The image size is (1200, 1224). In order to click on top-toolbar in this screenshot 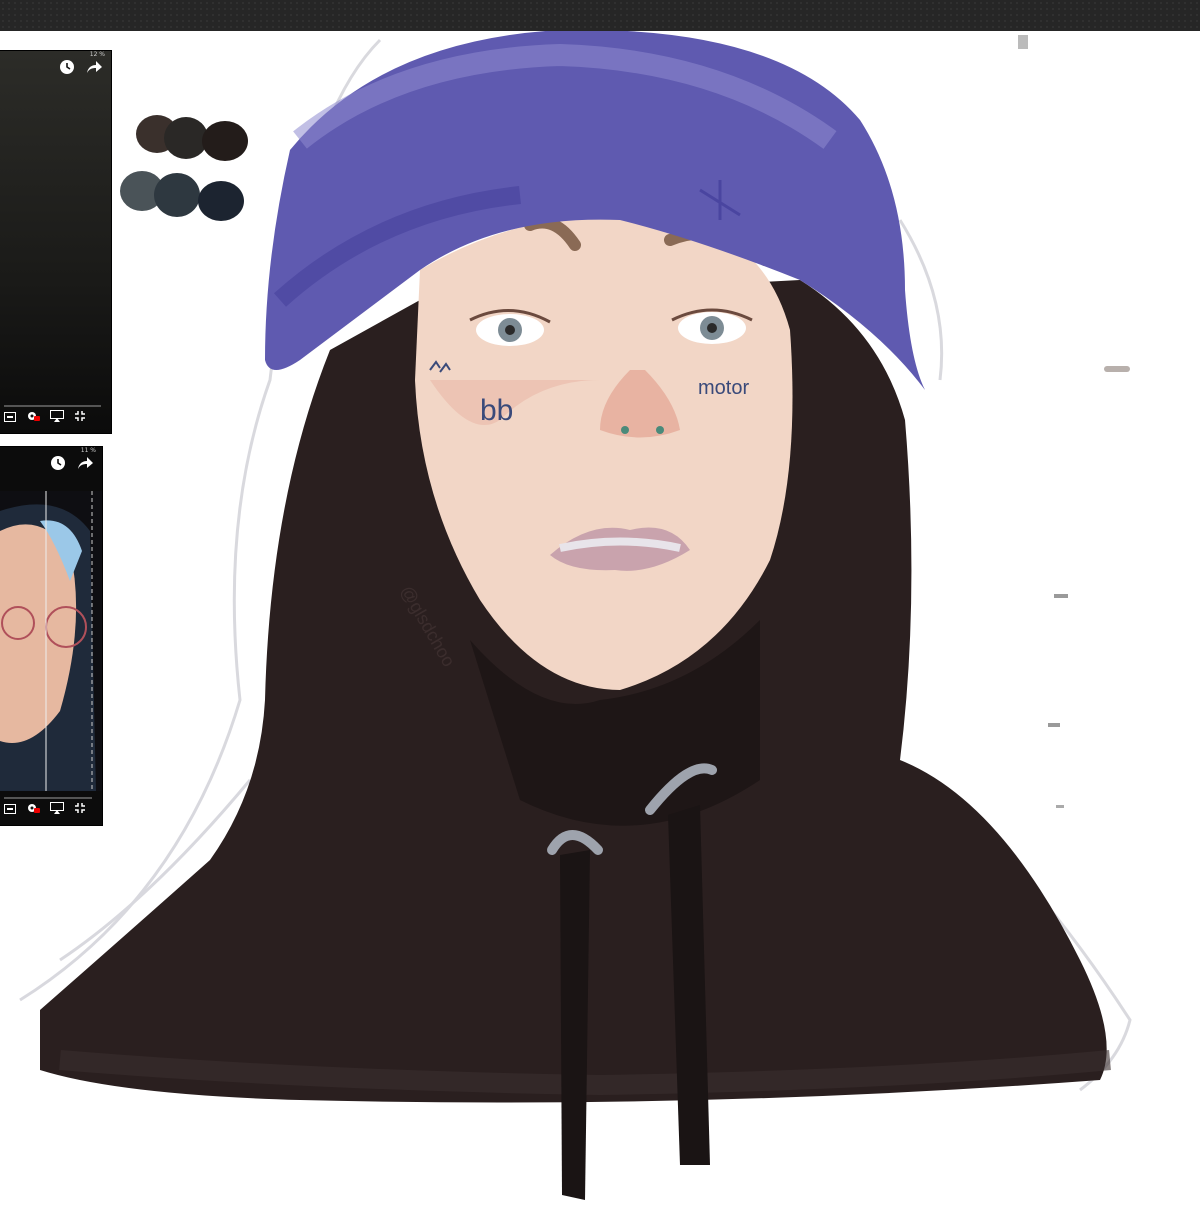, I will do `click(600, 15)`.